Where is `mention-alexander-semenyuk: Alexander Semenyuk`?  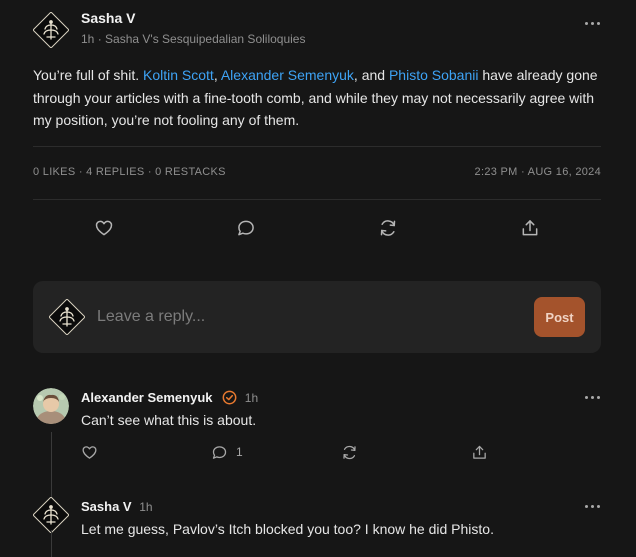
mention-alexander-semenyuk: Alexander Semenyuk is located at coordinates (287, 75).